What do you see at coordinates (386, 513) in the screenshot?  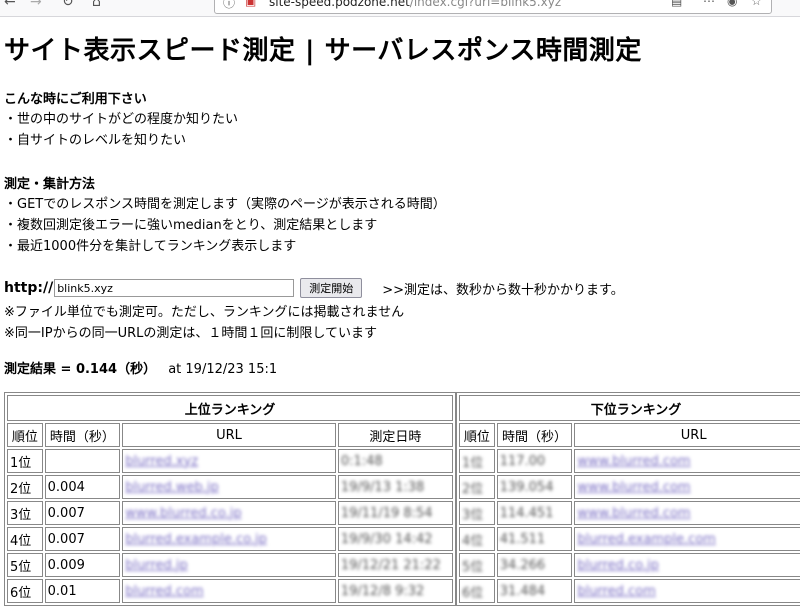 I see `date-value: 19/11/19 8:54` at bounding box center [386, 513].